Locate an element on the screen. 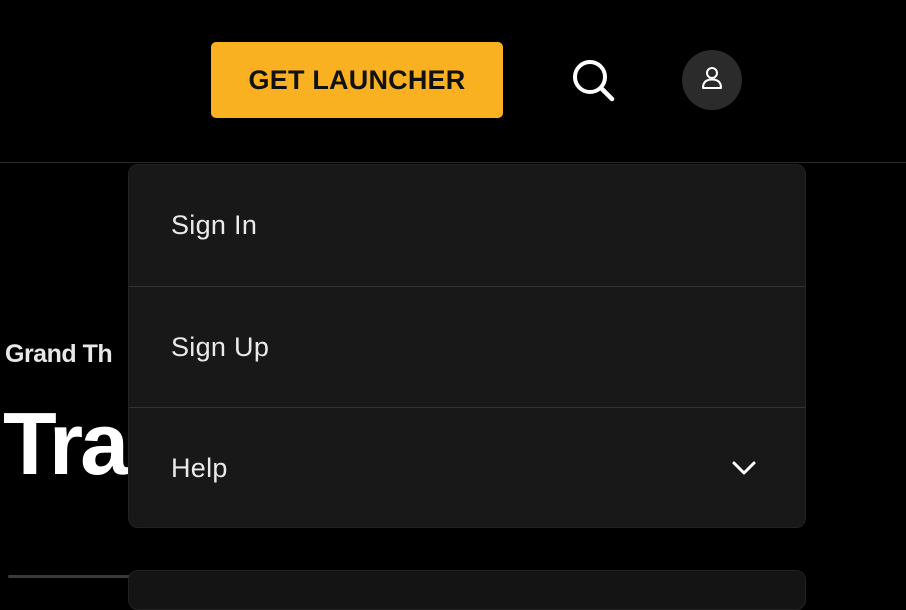  menu-item-label: Sign Up is located at coordinates (220, 346).